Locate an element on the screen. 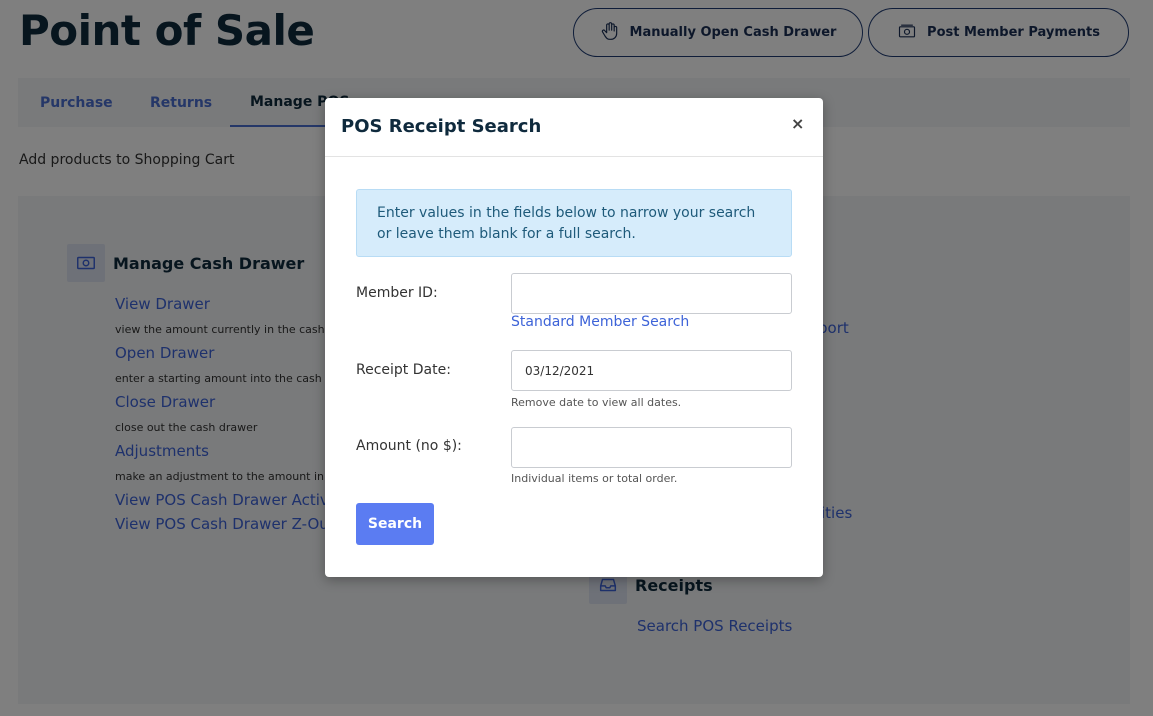 The width and height of the screenshot is (1153, 716). amount-field is located at coordinates (651, 447).